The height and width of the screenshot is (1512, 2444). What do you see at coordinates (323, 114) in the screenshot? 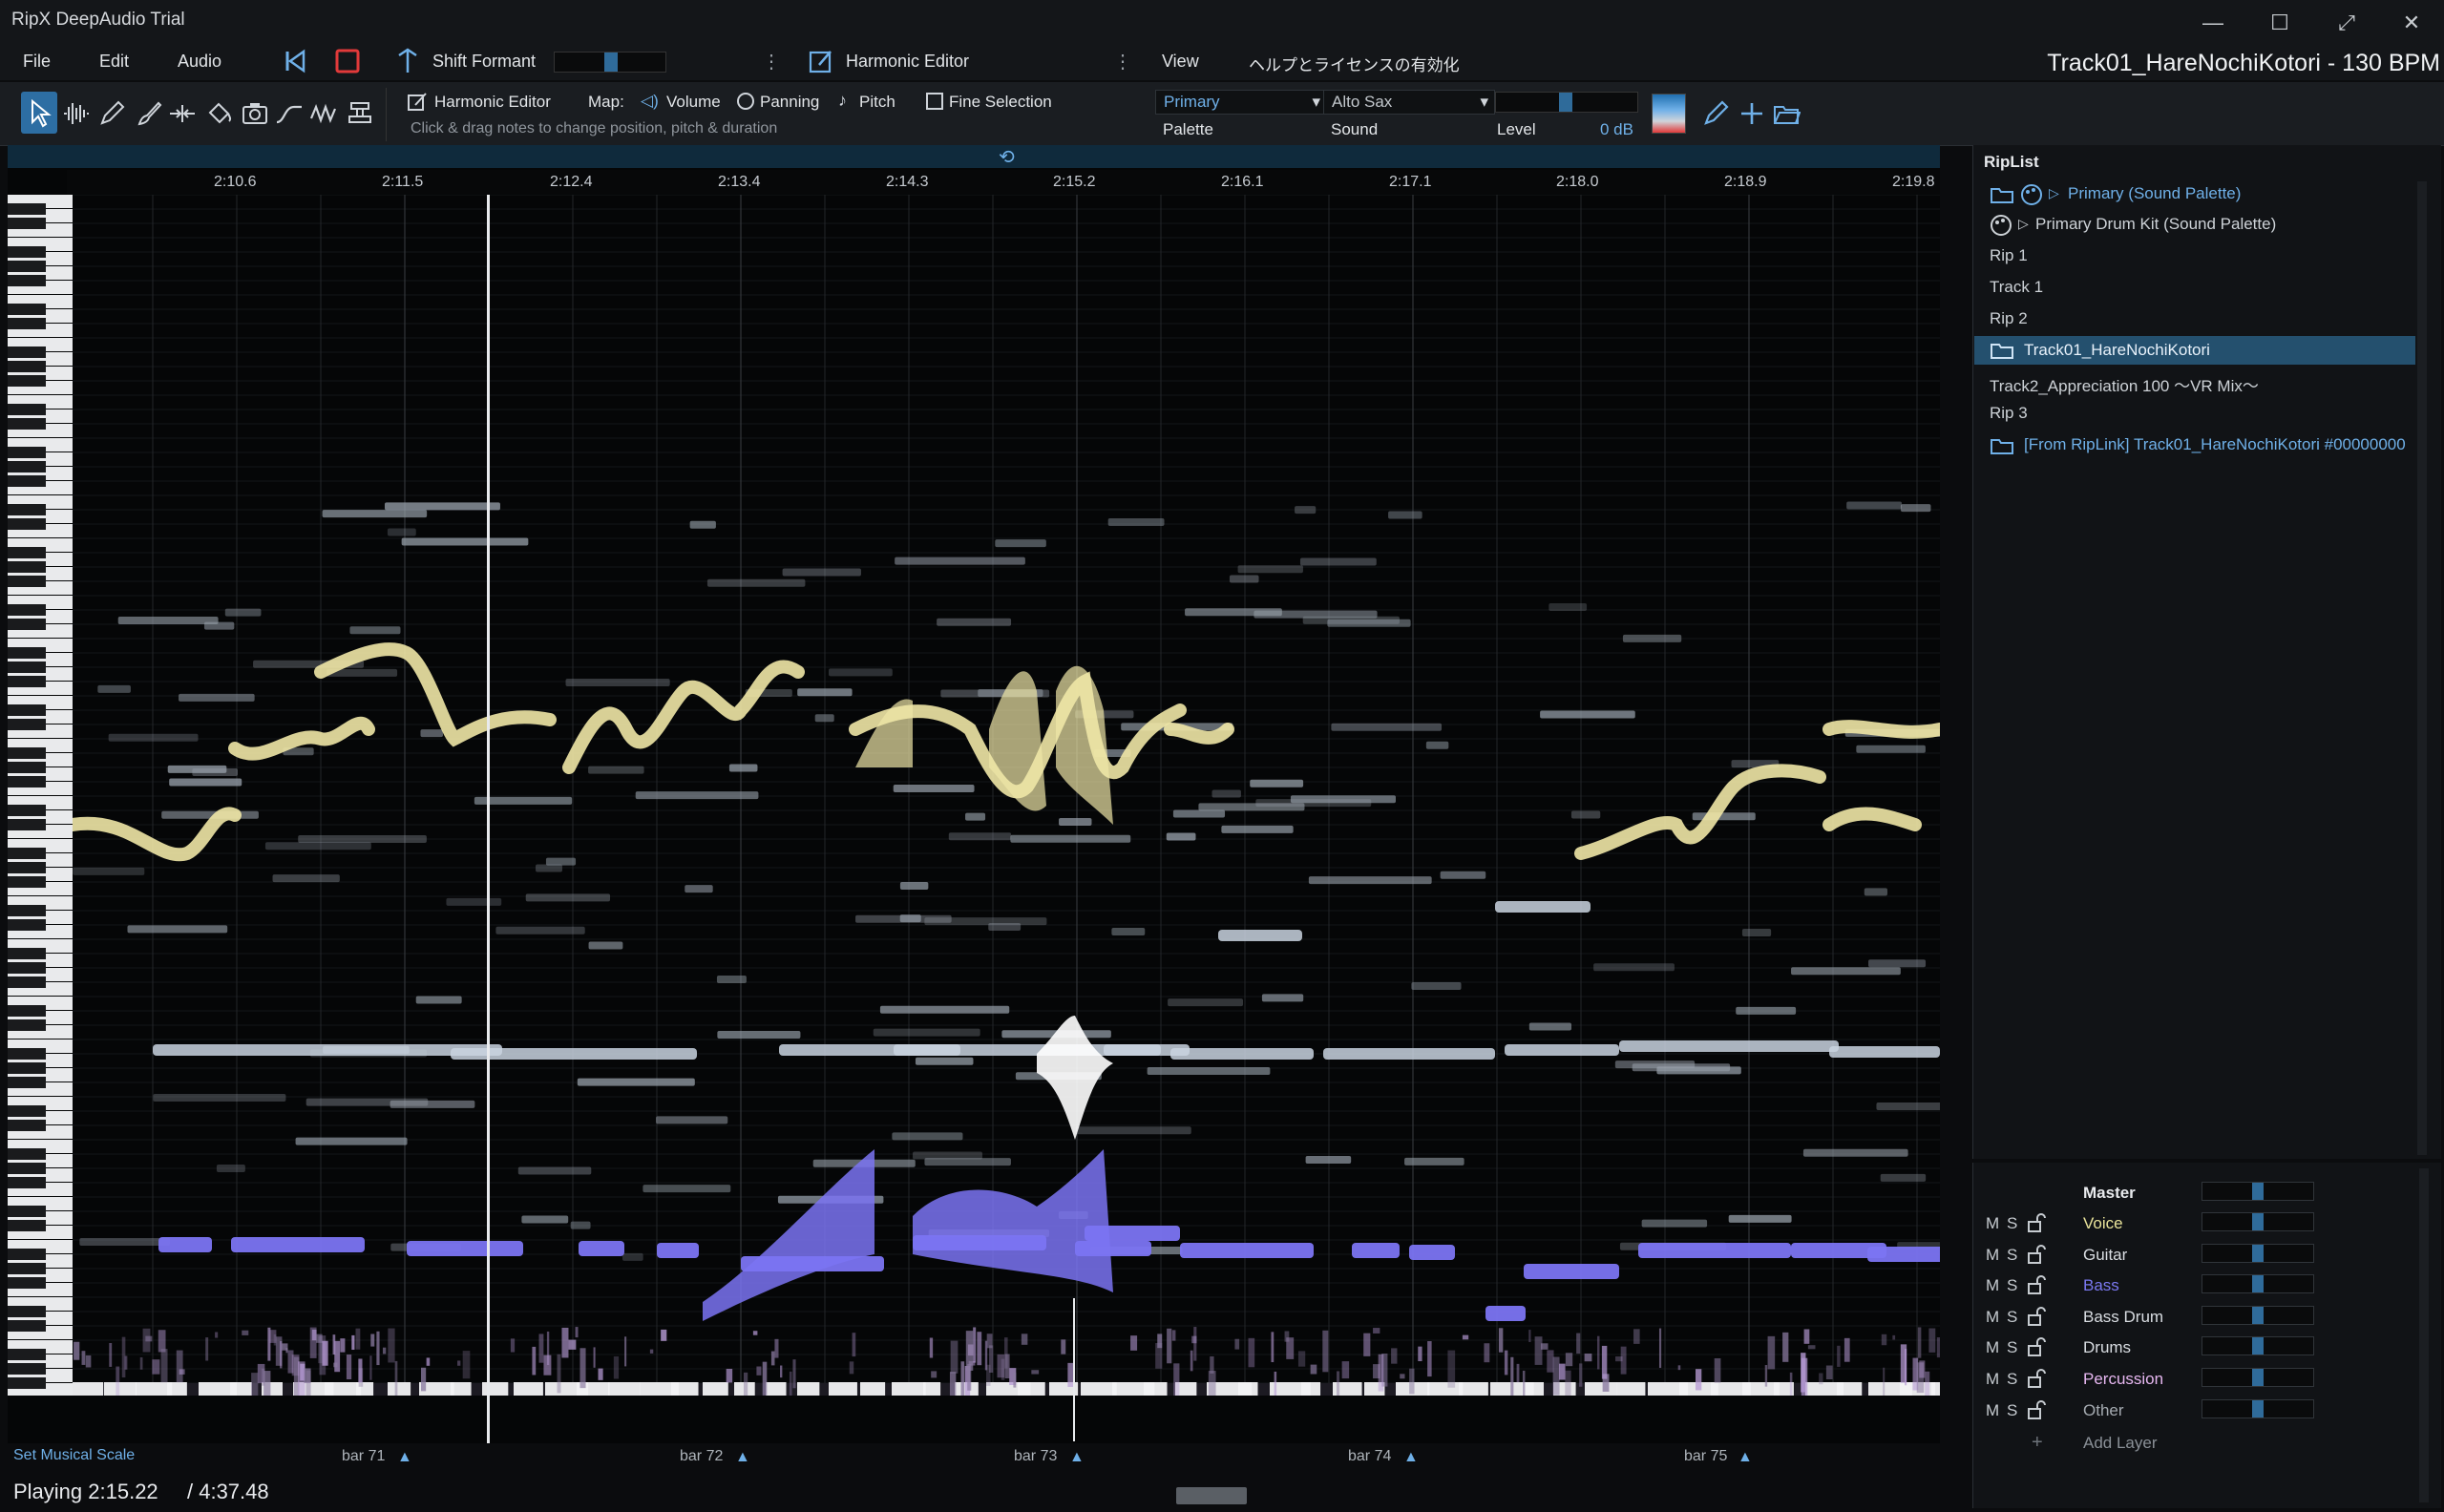
I see `vibrato-tool-icon` at bounding box center [323, 114].